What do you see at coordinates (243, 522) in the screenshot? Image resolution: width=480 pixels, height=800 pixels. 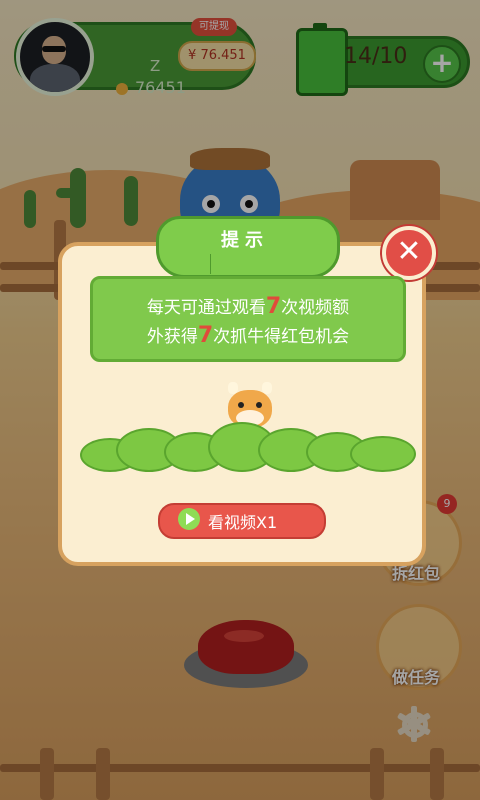 I see `watch-video-label: 看视频X1` at bounding box center [243, 522].